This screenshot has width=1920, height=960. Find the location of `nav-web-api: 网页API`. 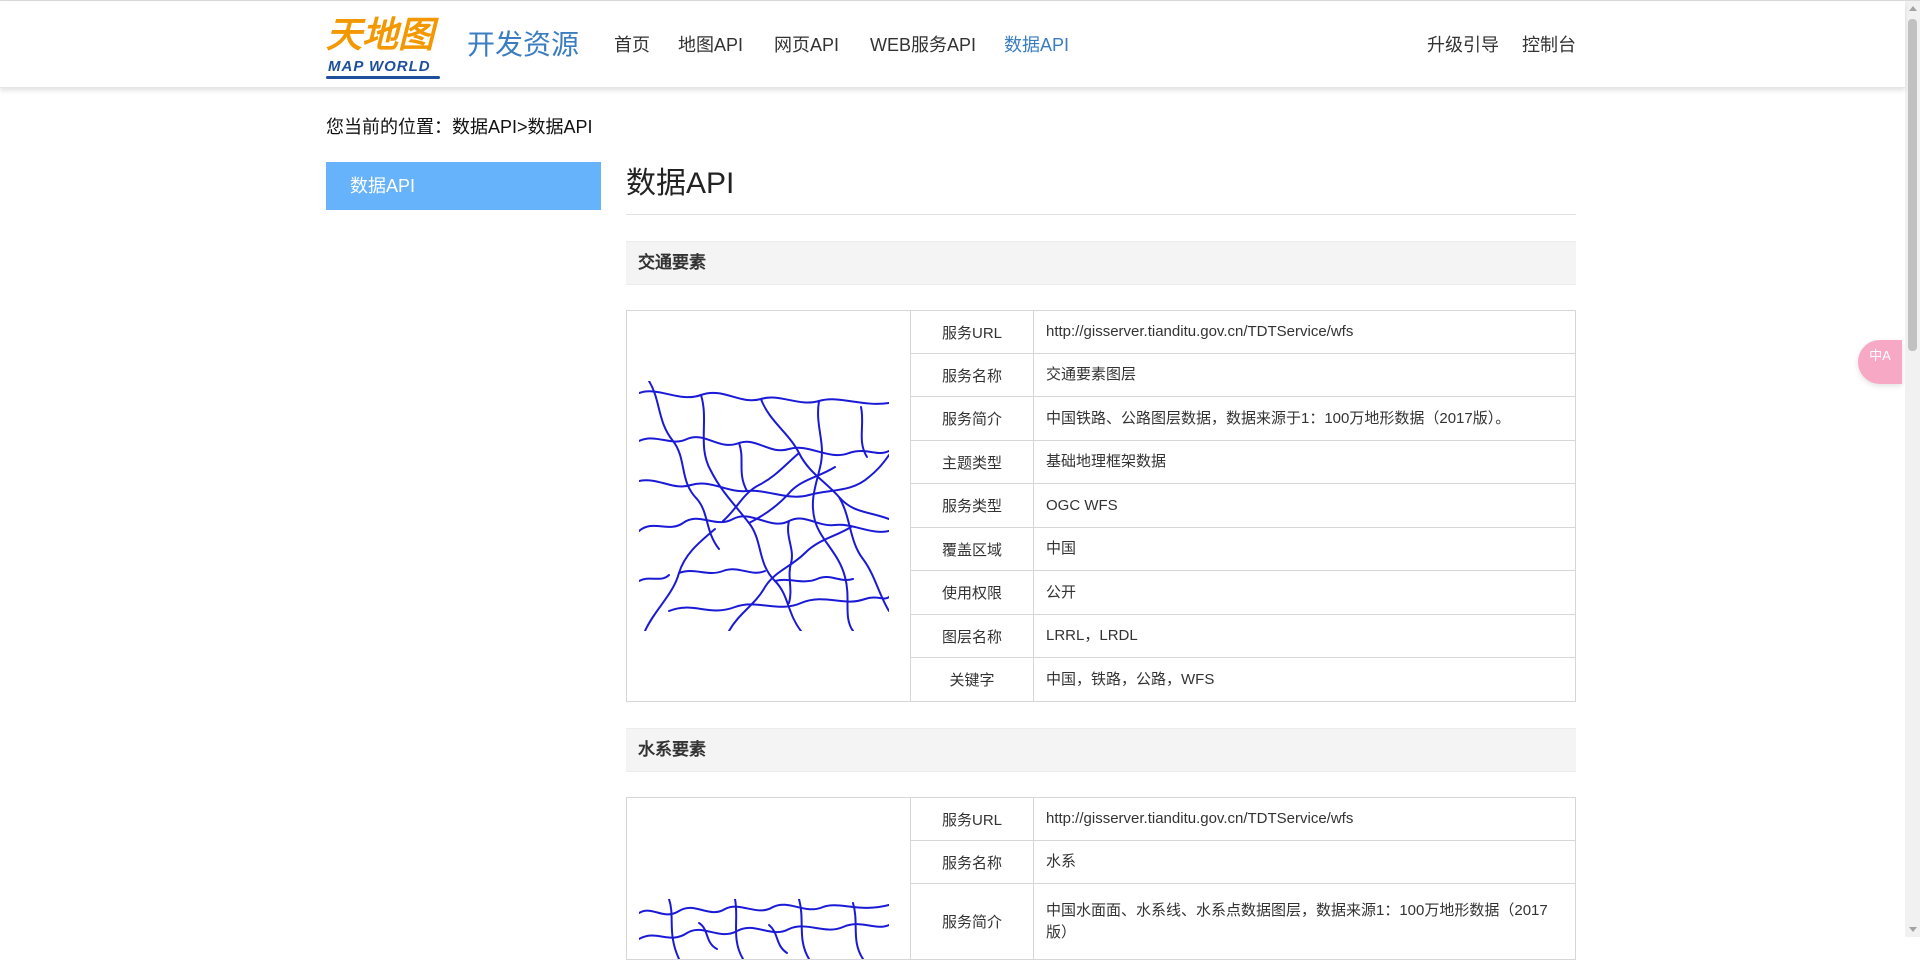

nav-web-api: 网页API is located at coordinates (806, 45).